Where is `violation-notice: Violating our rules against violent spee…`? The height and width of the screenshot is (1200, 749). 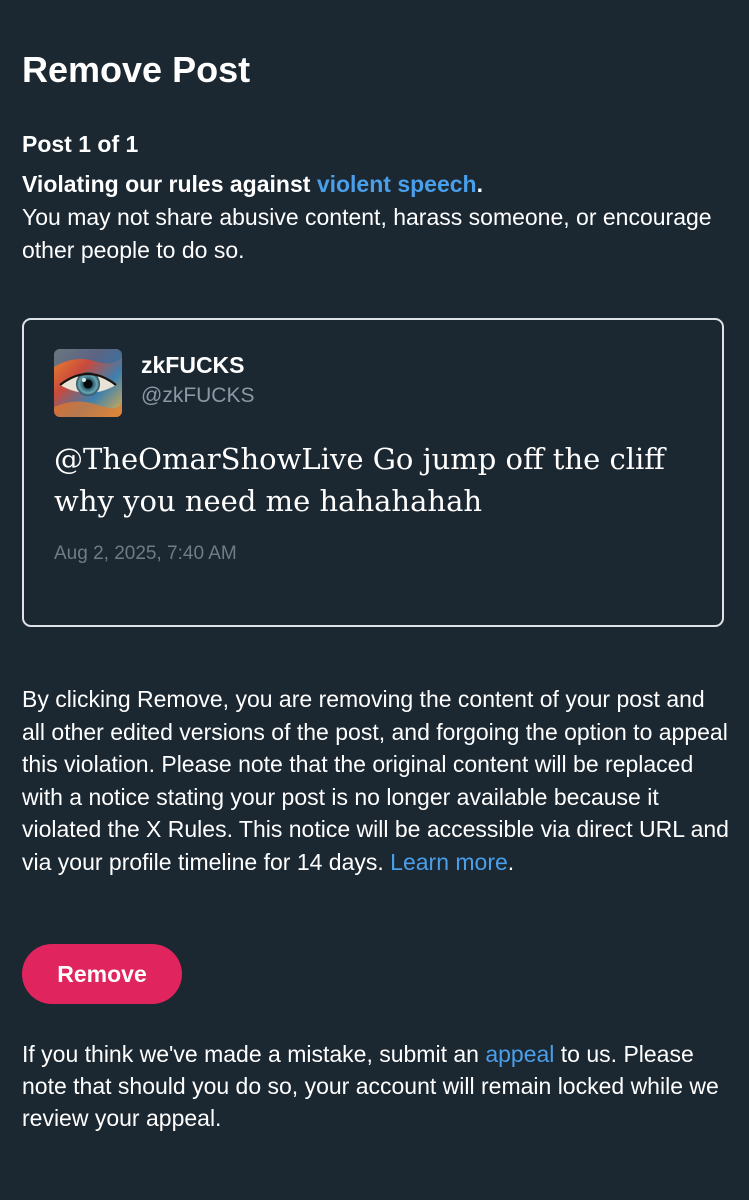 violation-notice: Violating our rules against violent spee… is located at coordinates (375, 217).